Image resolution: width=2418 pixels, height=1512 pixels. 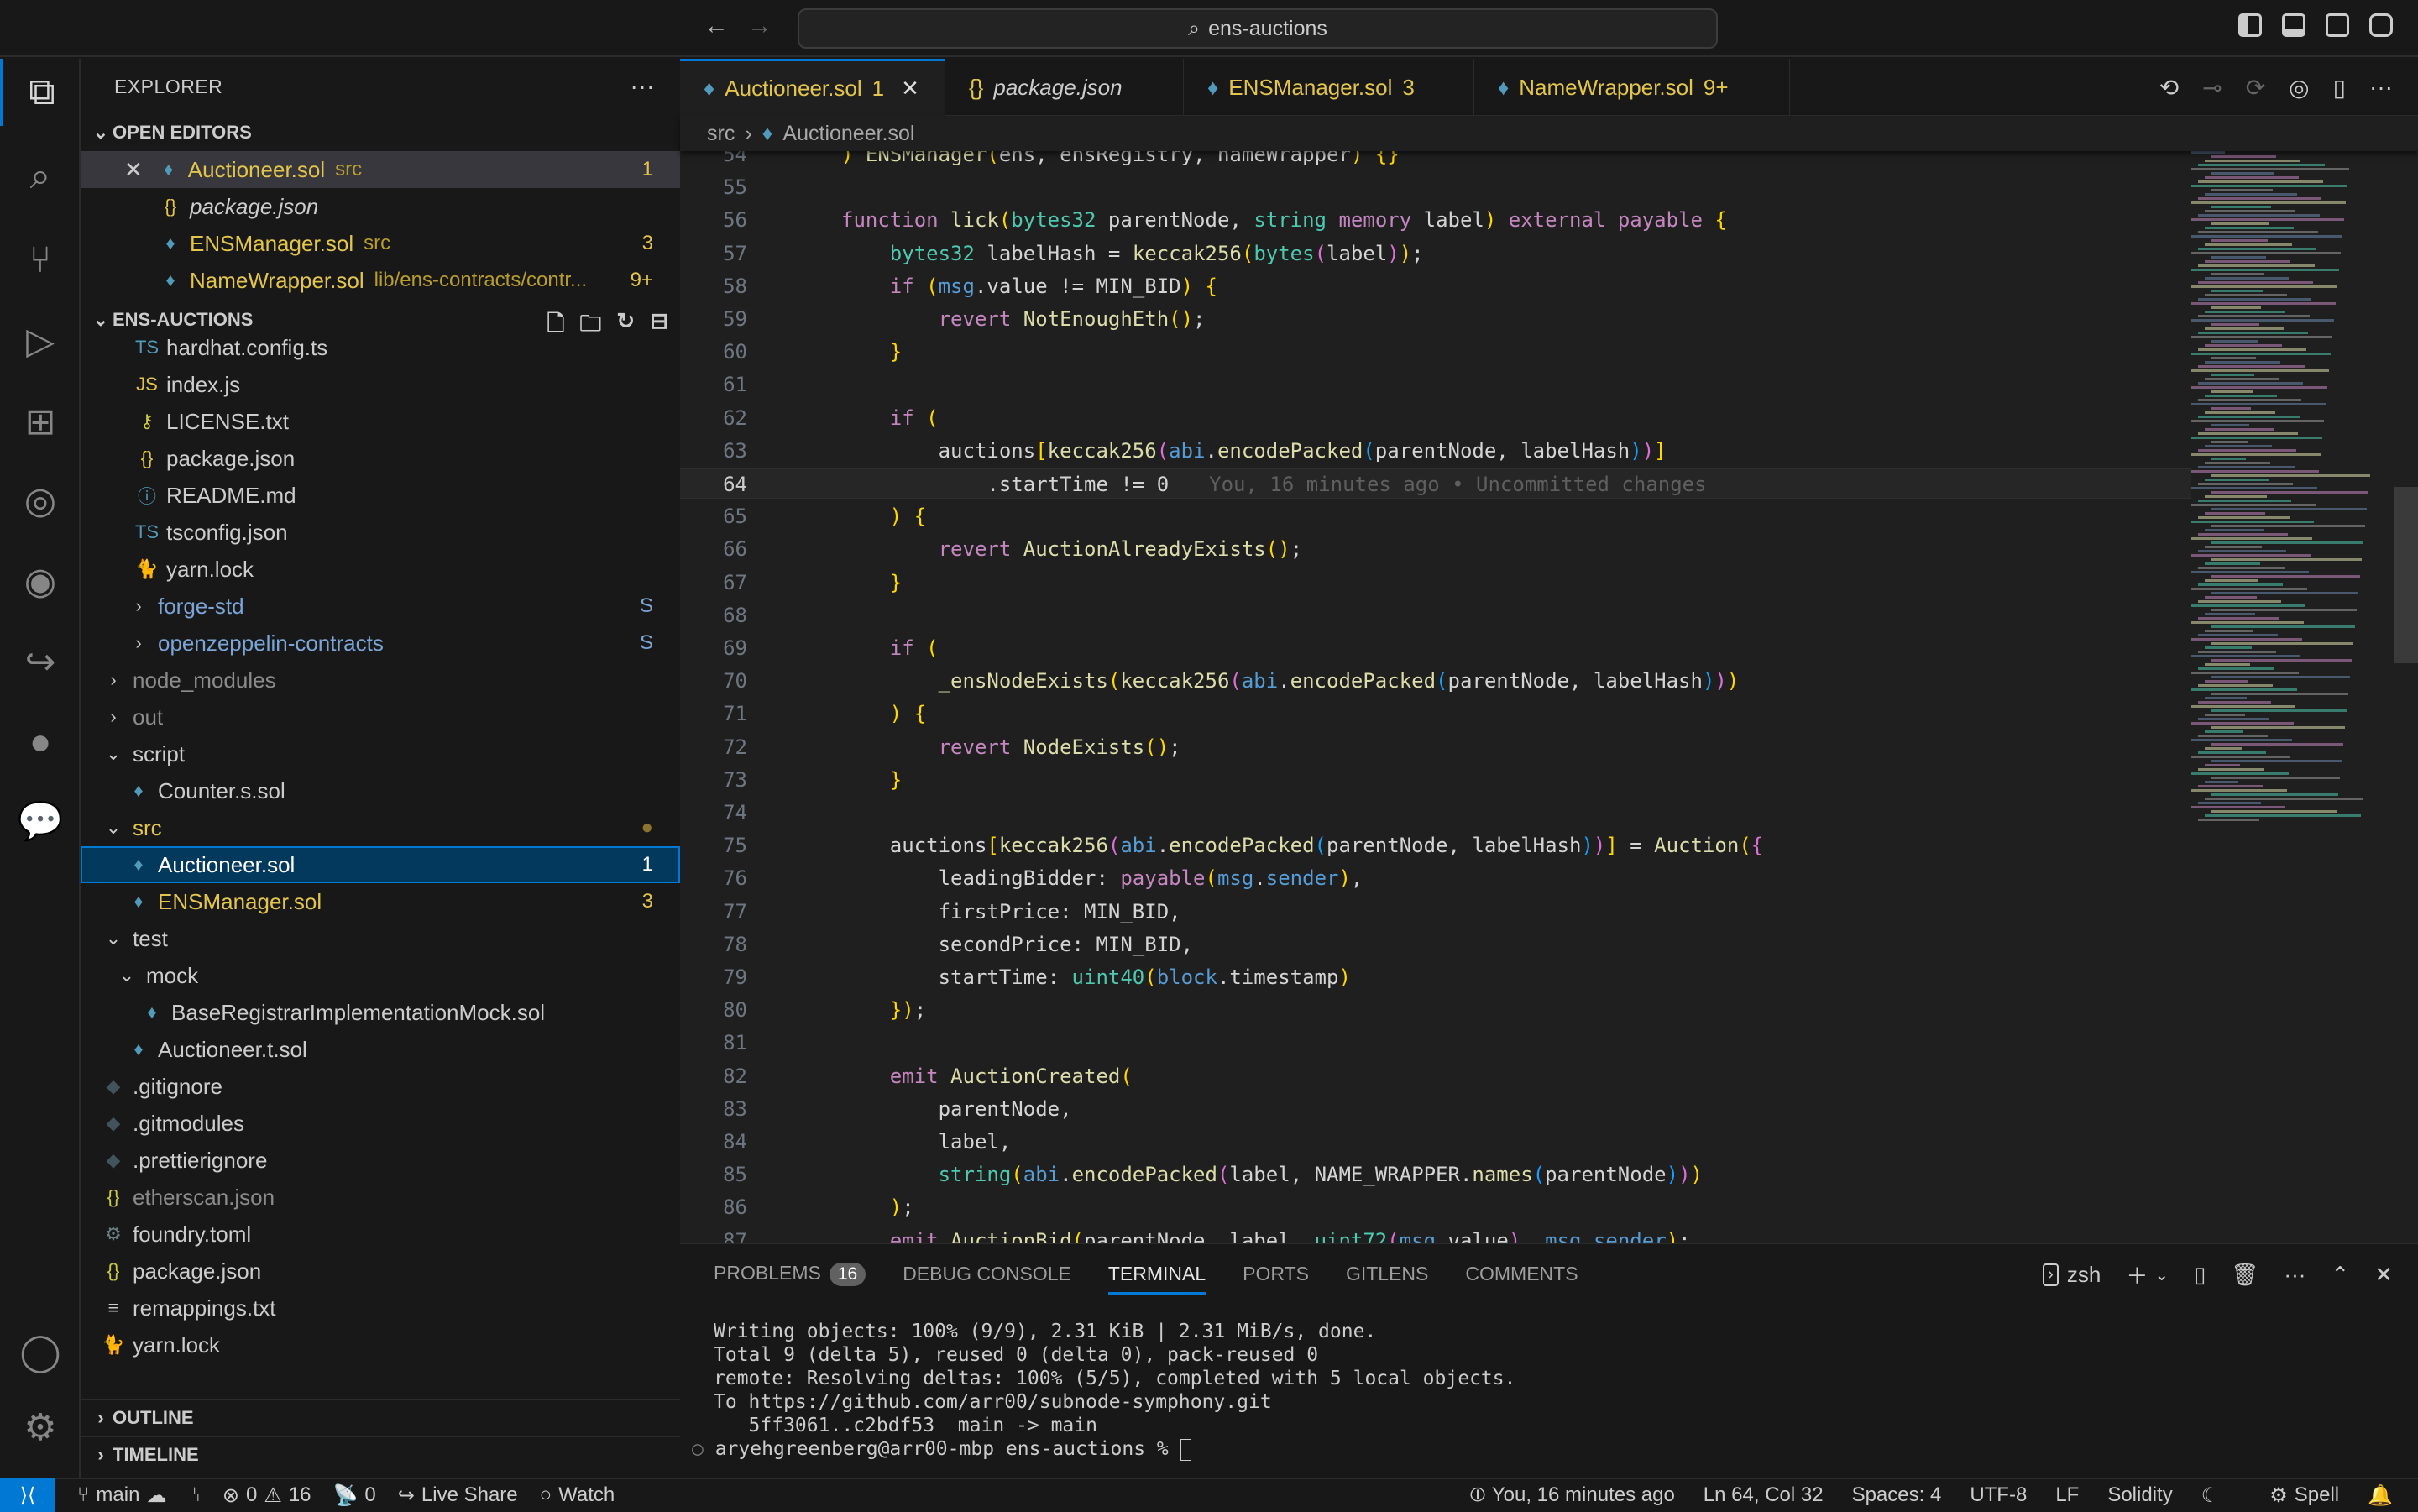 I want to click on maximize-panel-icon: ⌃, so click(x=2340, y=1275).